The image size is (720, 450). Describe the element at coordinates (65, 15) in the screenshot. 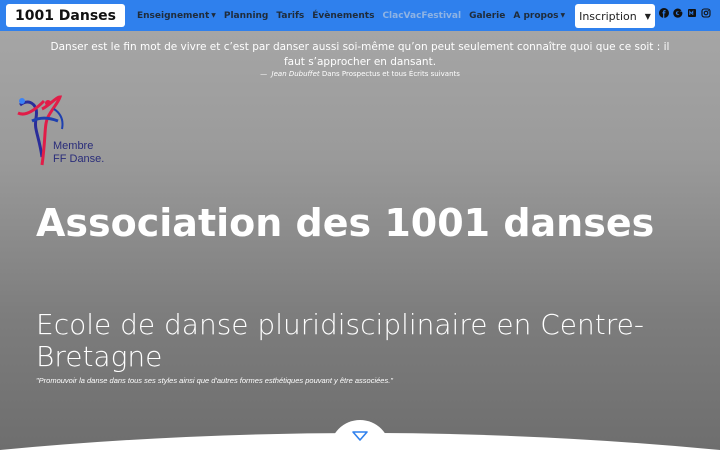

I see `brand-link: 1001 Danses` at that location.